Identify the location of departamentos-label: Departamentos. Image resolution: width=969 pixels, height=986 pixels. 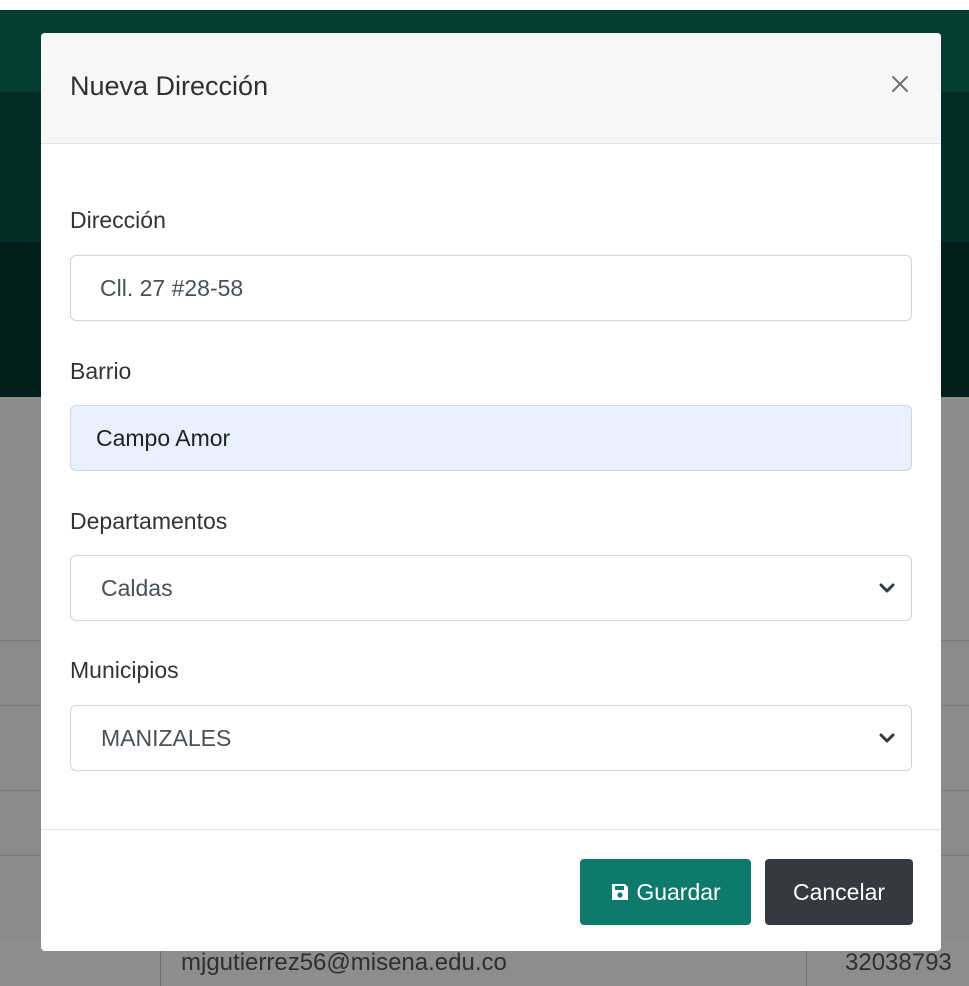
(149, 521).